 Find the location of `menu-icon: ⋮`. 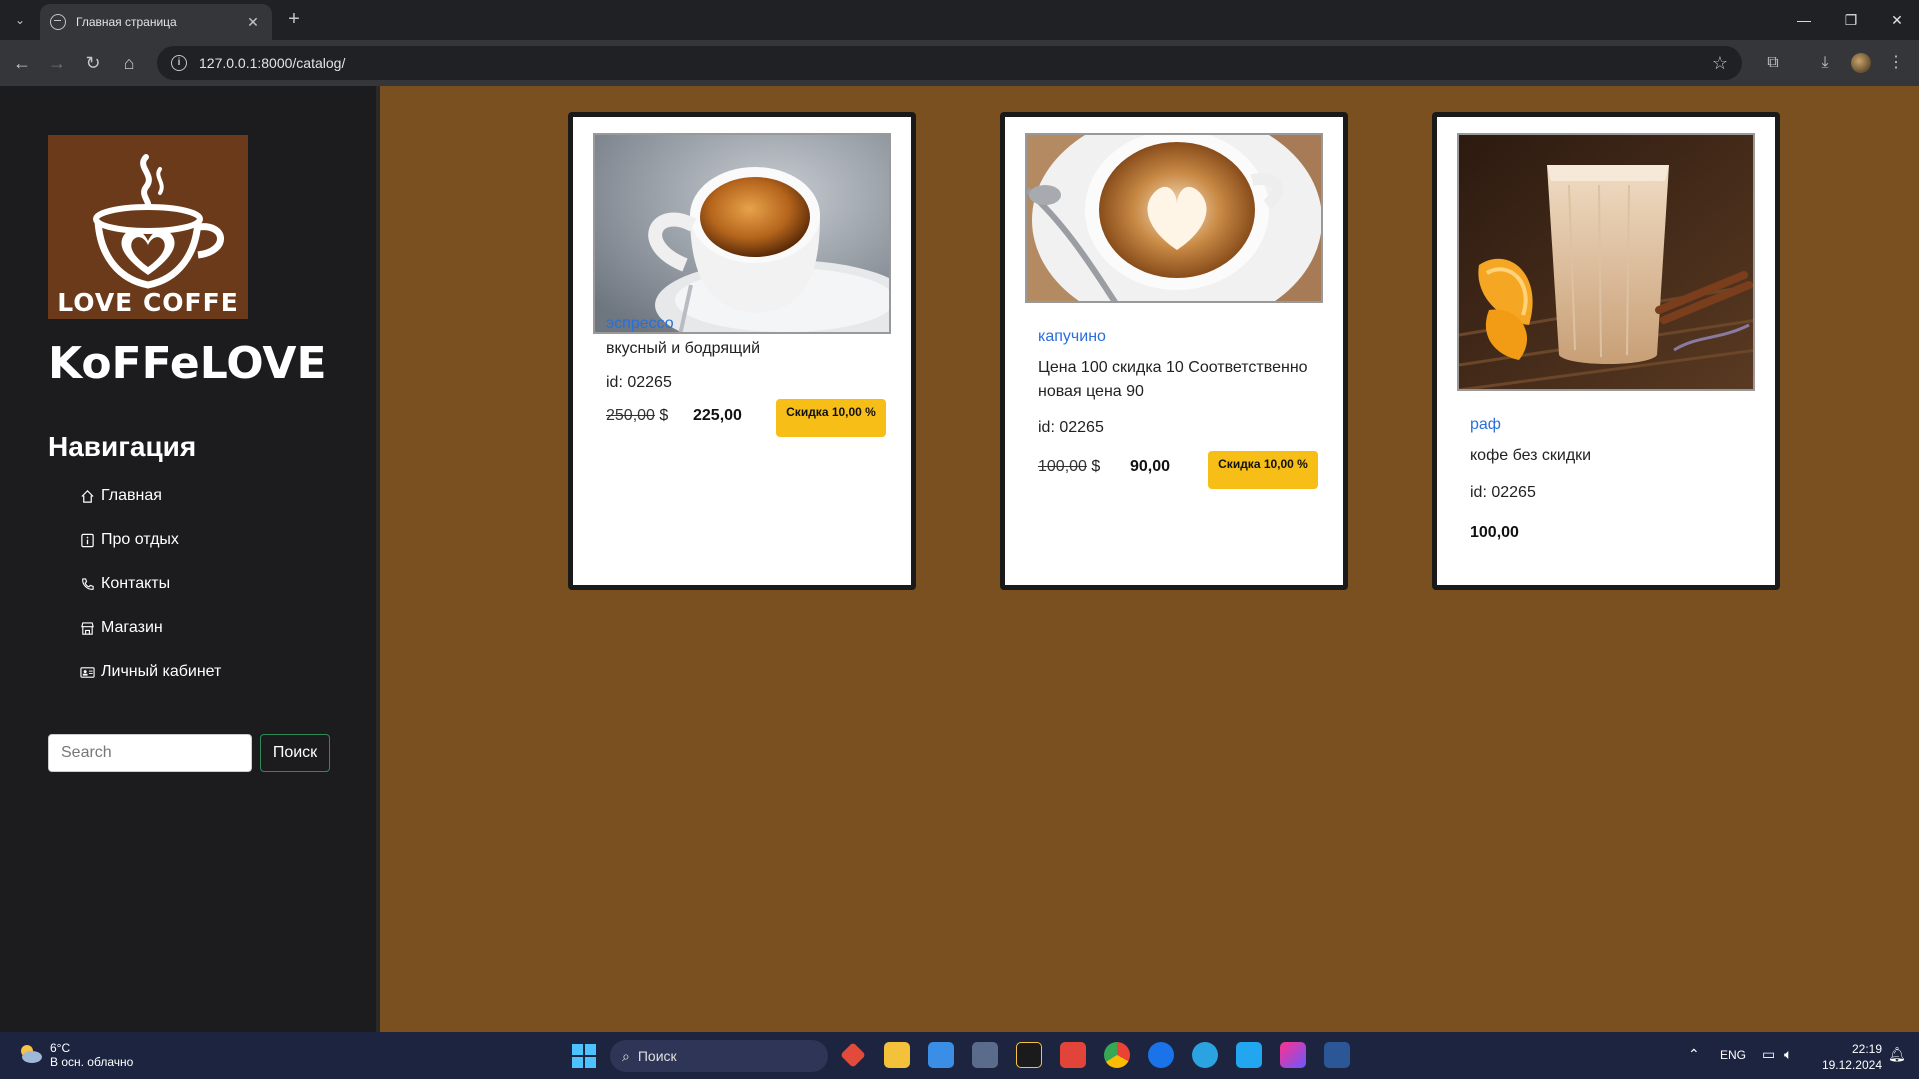

menu-icon: ⋮ is located at coordinates (1896, 63).